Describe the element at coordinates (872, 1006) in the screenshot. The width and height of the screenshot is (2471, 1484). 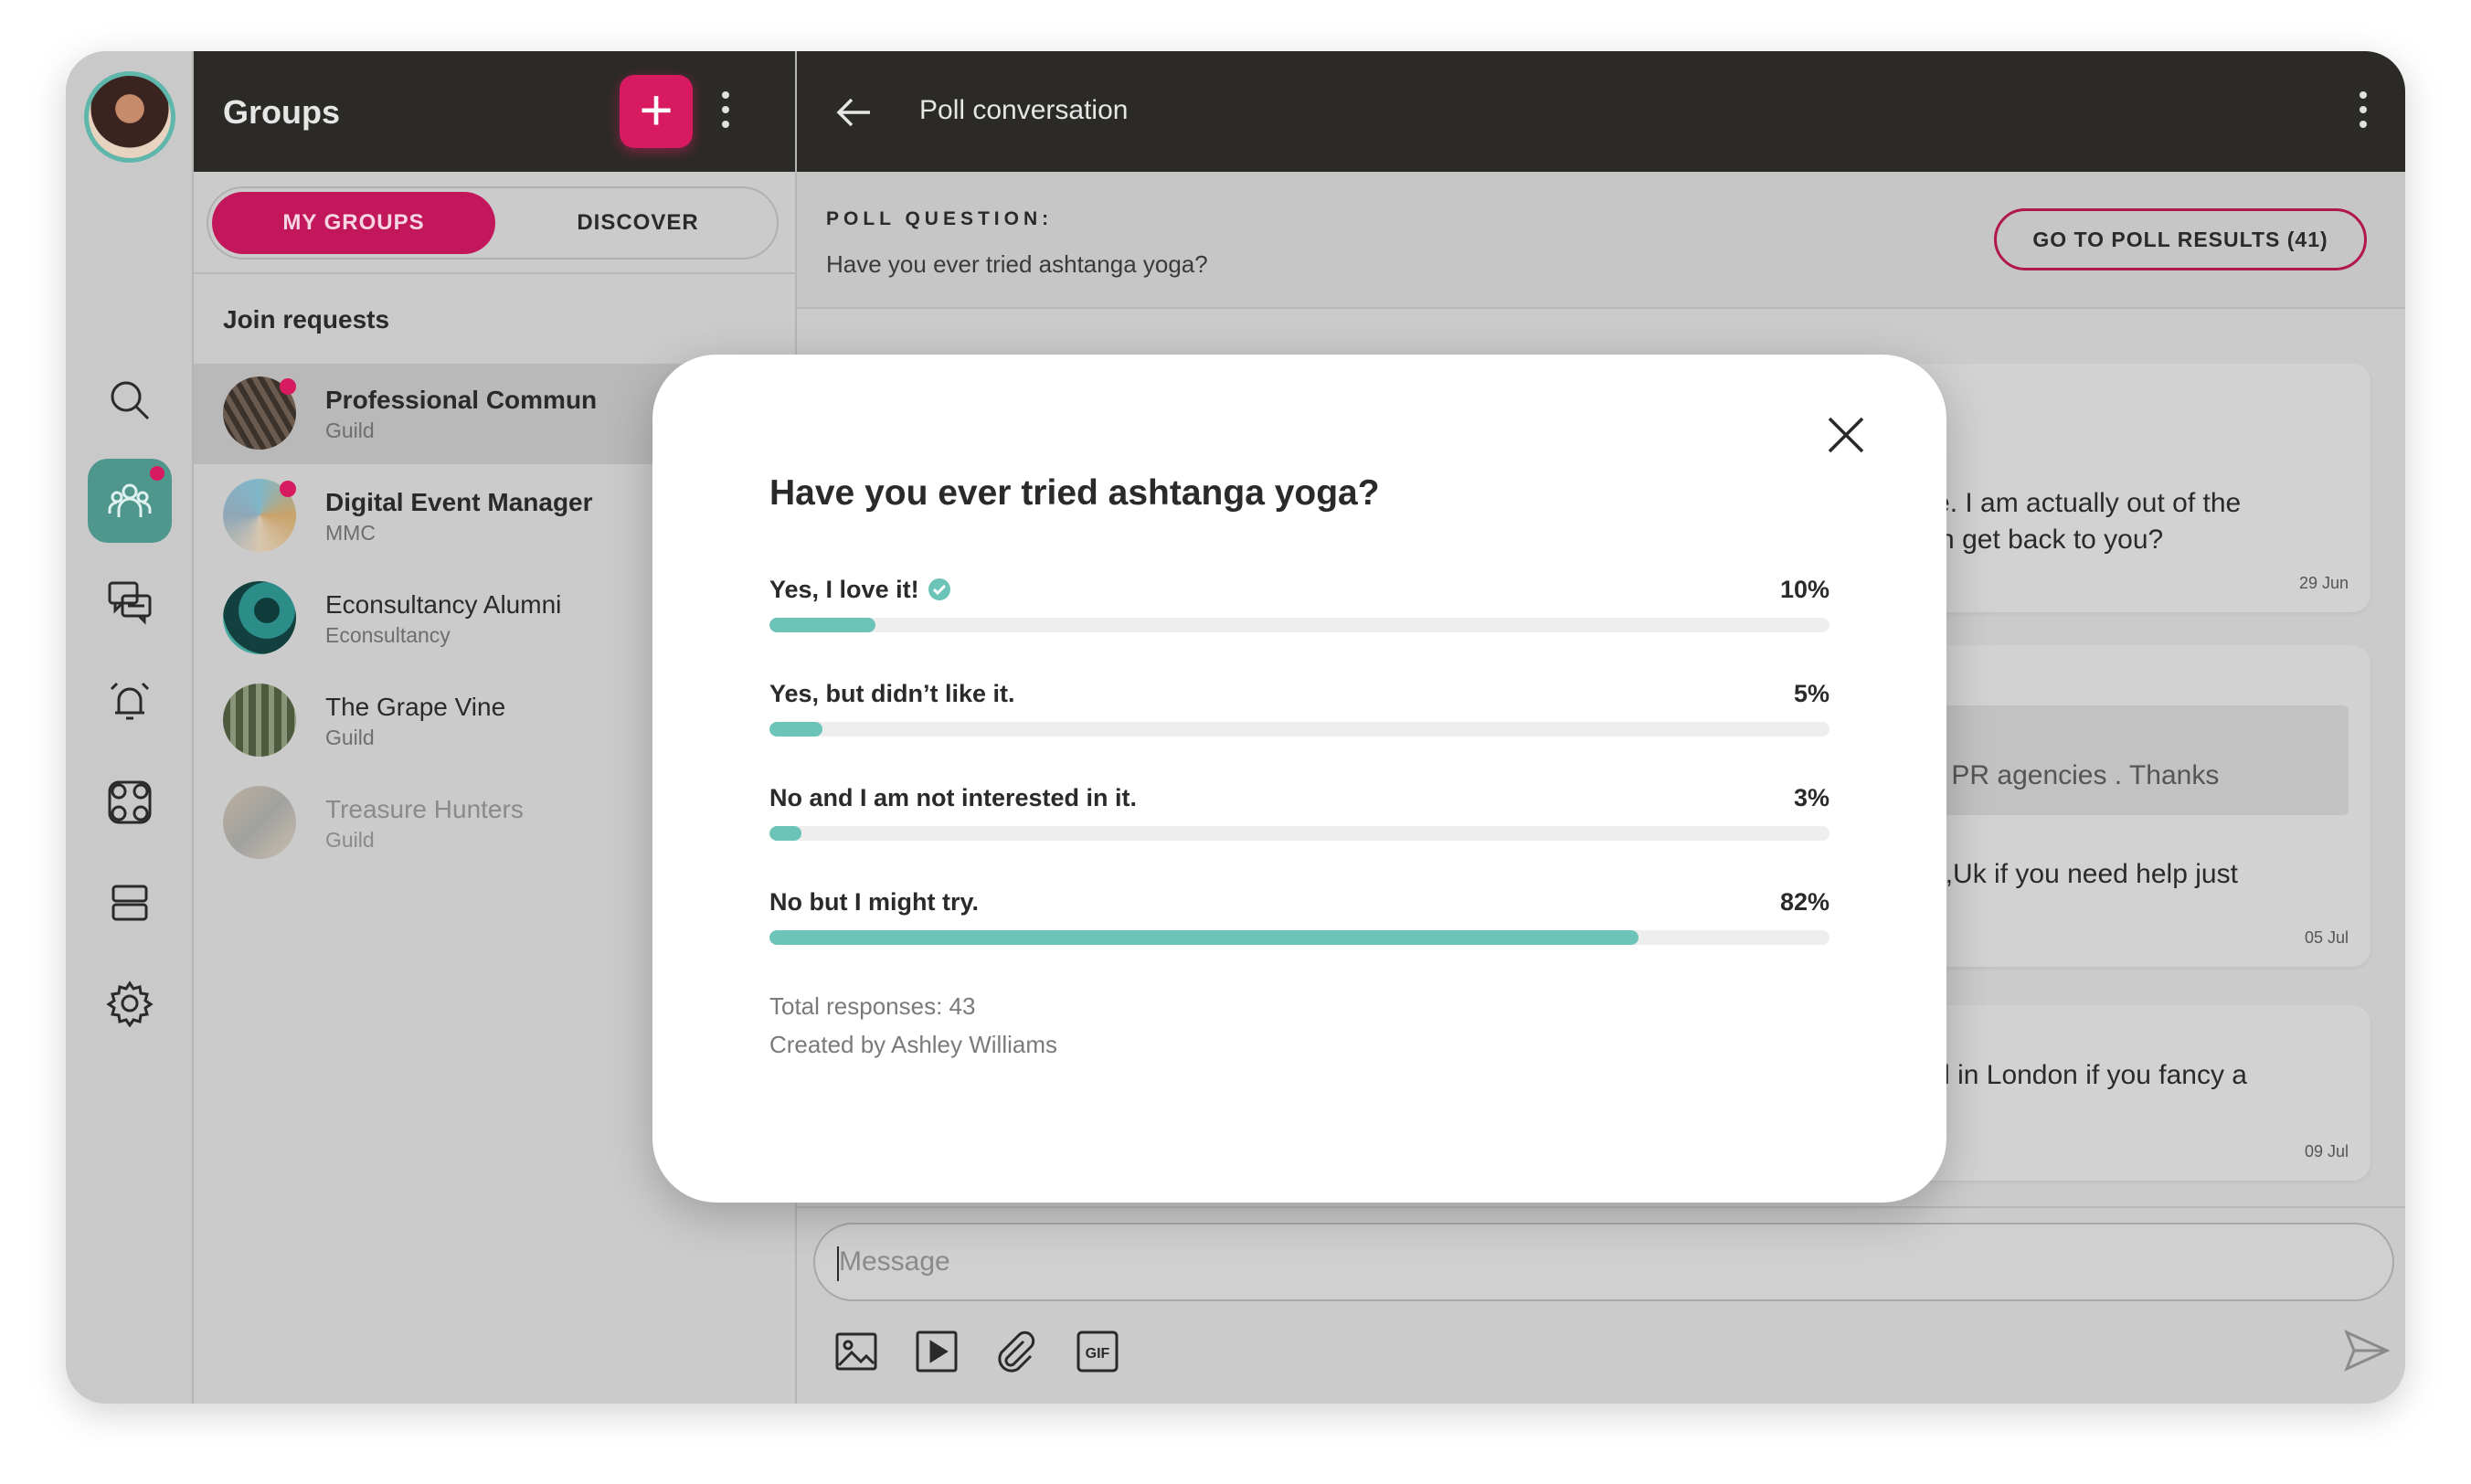
I see `total-responses: Total responses: 43` at that location.